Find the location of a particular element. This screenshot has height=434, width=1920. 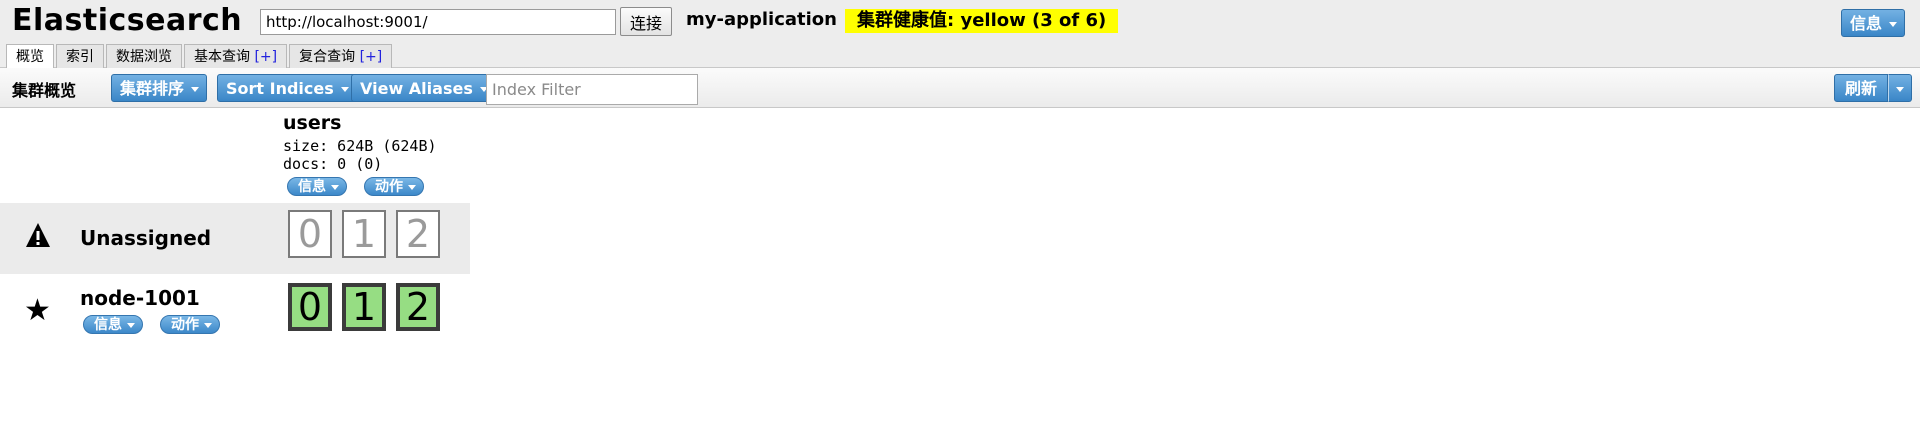

refresh-options-button is located at coordinates (1900, 88).